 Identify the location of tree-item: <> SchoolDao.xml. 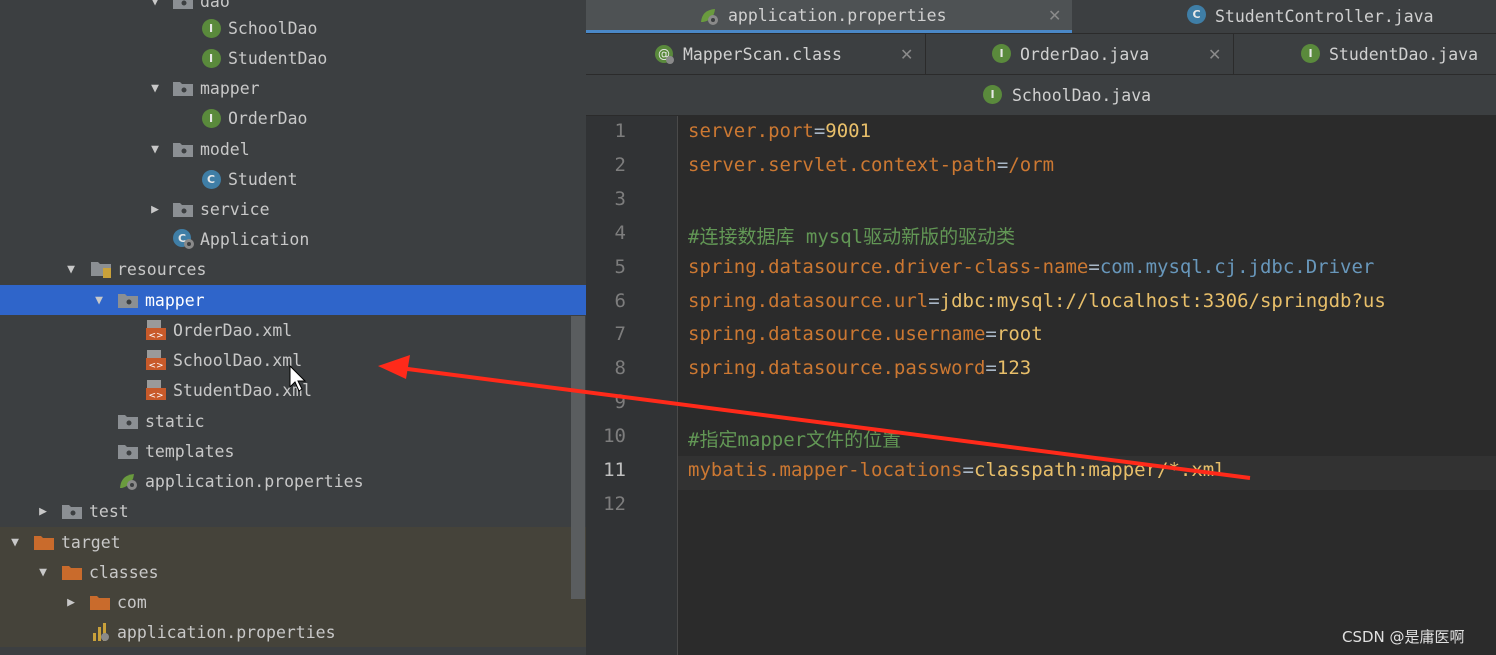
(293, 360).